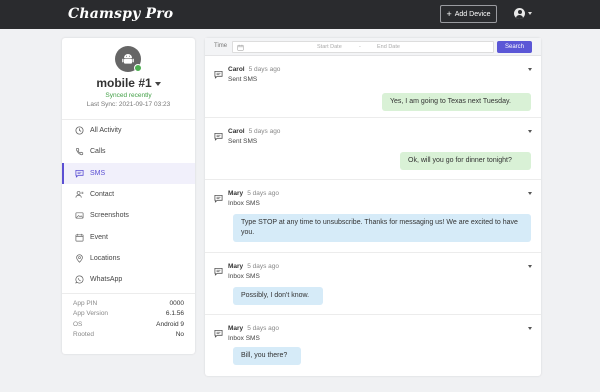  I want to click on user-menu, so click(523, 13).